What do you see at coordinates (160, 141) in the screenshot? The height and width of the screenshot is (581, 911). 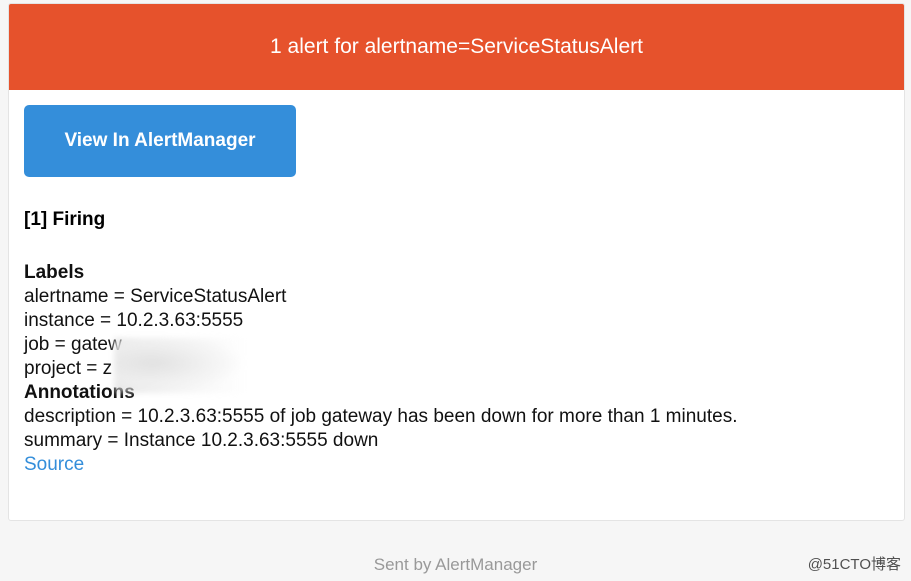 I see `view-in-alertmanager-button: View In AlertManager` at bounding box center [160, 141].